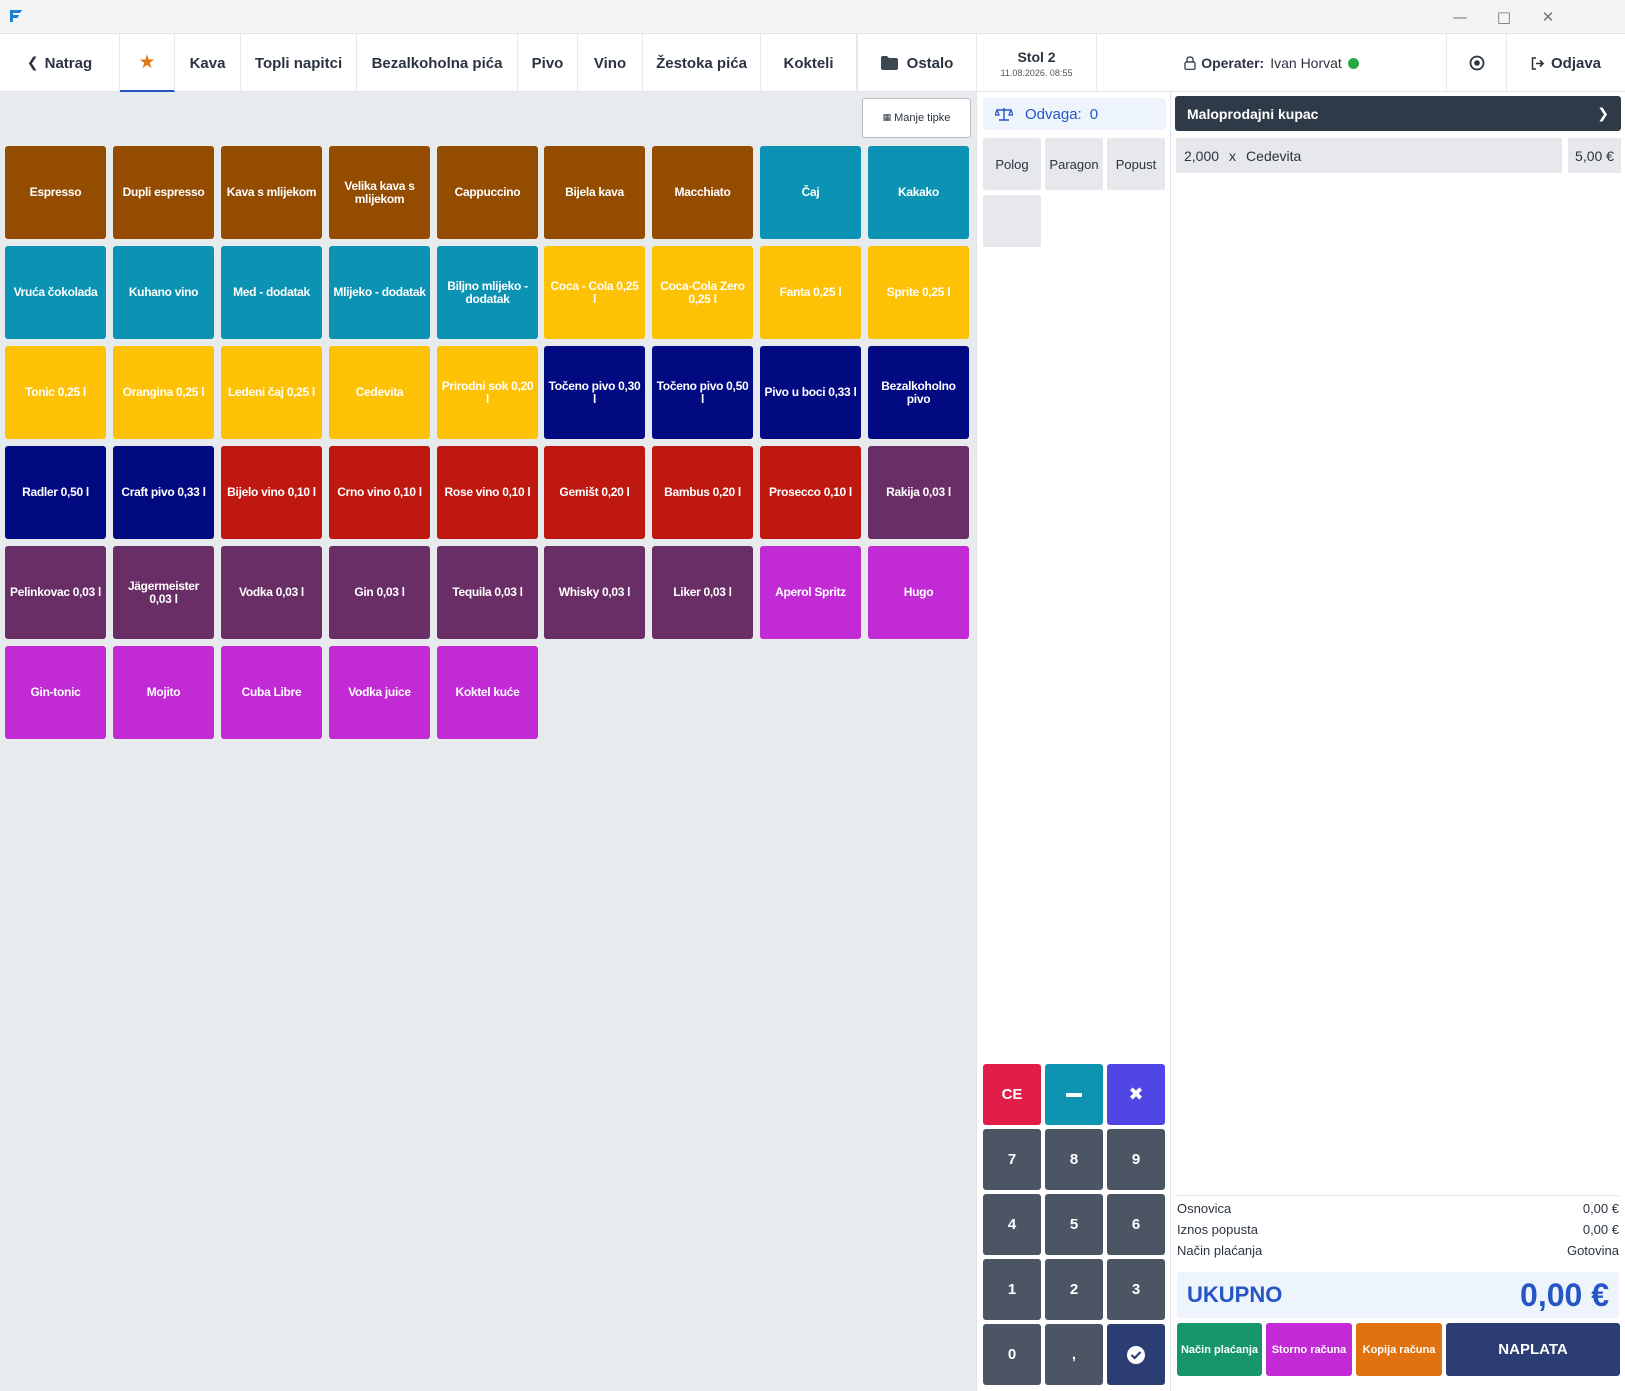 The height and width of the screenshot is (1391, 1625). I want to click on tab-kava: Kava, so click(208, 63).